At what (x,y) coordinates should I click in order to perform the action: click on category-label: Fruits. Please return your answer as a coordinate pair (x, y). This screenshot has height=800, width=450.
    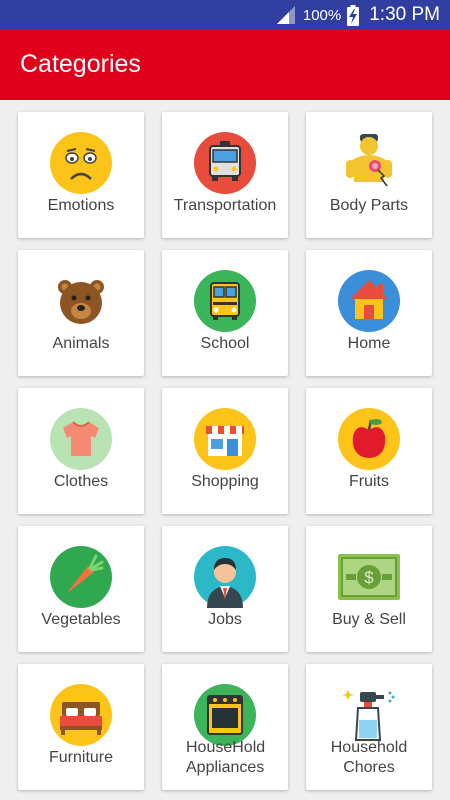
    Looking at the image, I should click on (369, 481).